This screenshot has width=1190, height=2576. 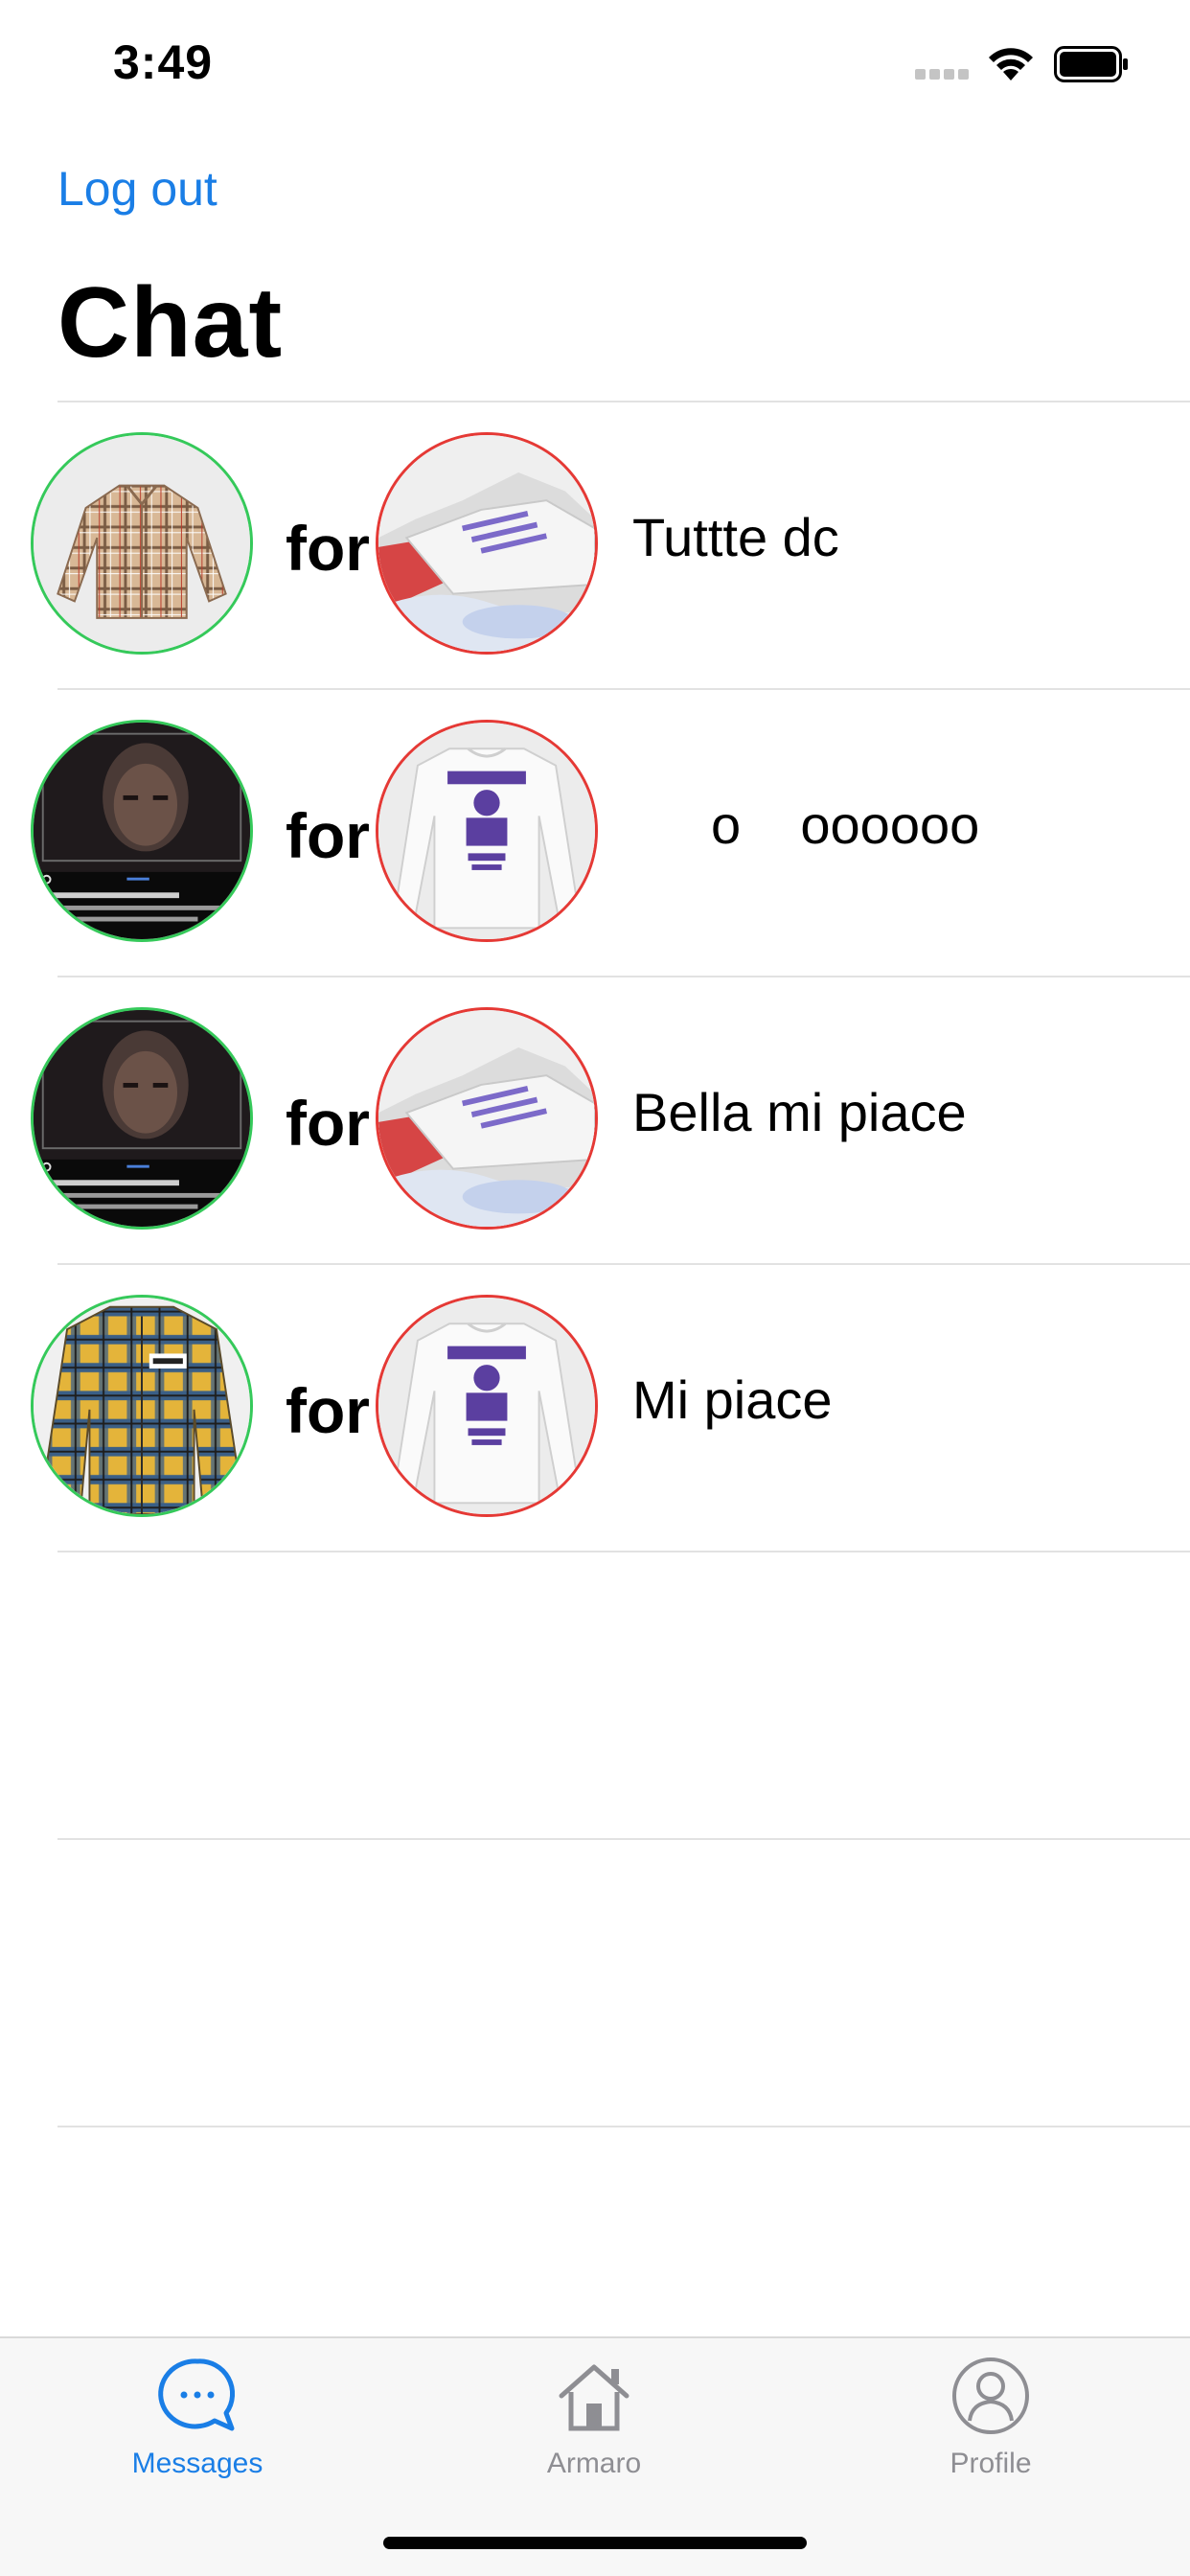 I want to click on chat-row: for Tuttte dc, so click(x=595, y=545).